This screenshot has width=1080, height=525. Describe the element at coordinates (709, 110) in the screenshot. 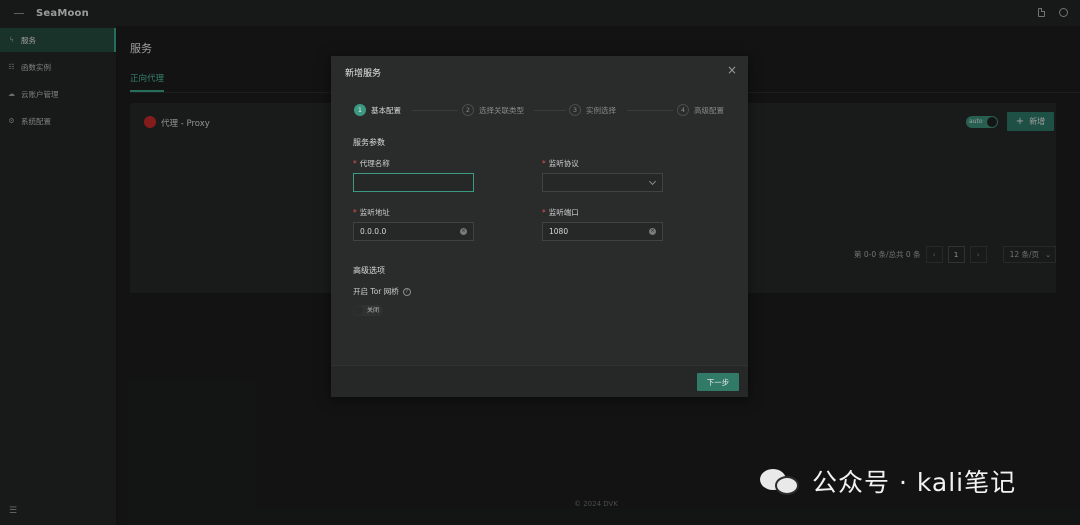

I see `step-label: 高级配置` at that location.